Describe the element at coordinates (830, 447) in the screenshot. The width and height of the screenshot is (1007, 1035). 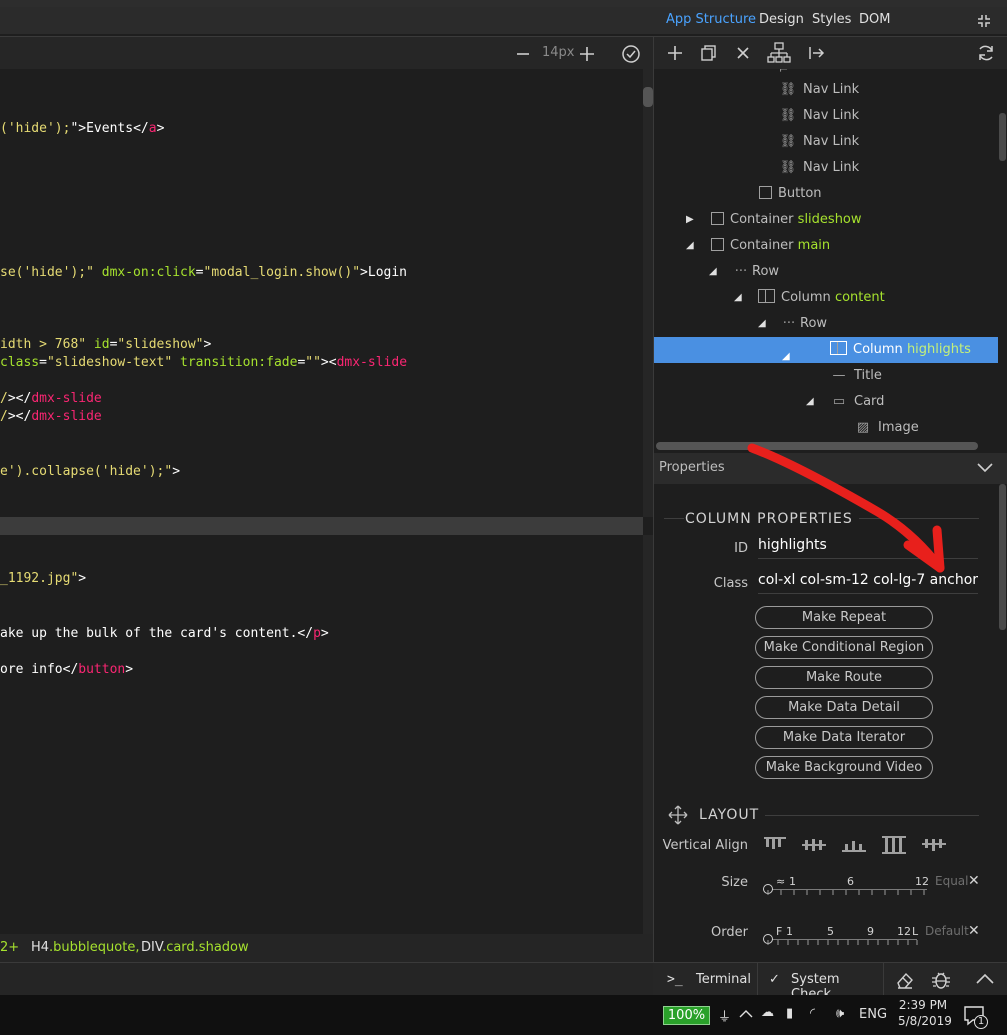
I see `tree-horizontal-scrollbar` at that location.